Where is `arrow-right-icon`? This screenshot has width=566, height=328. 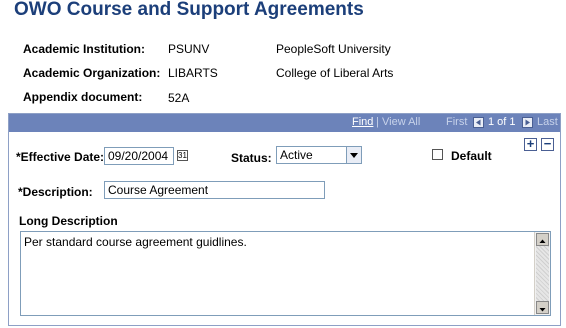
arrow-right-icon is located at coordinates (527, 122).